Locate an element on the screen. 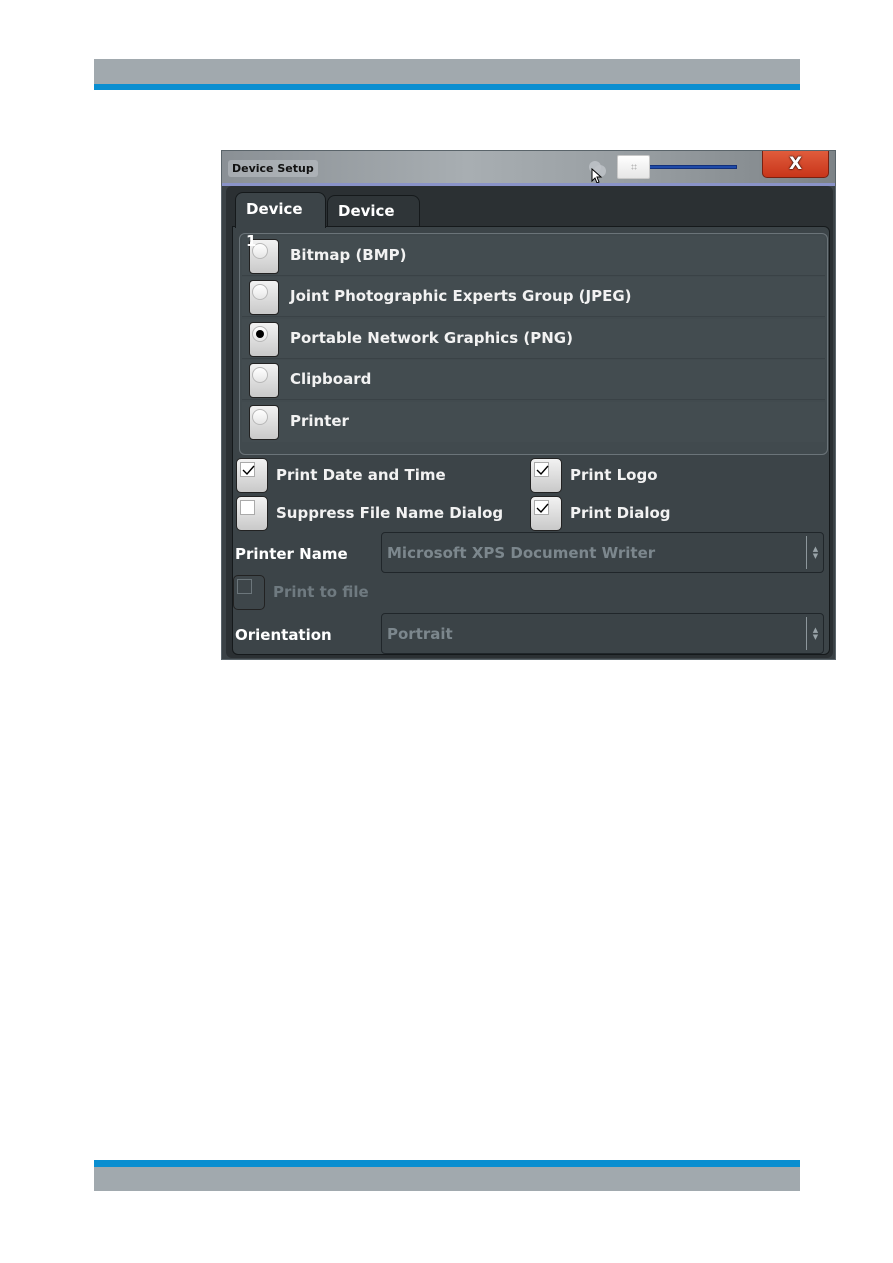  slider-thumb is located at coordinates (633, 167).